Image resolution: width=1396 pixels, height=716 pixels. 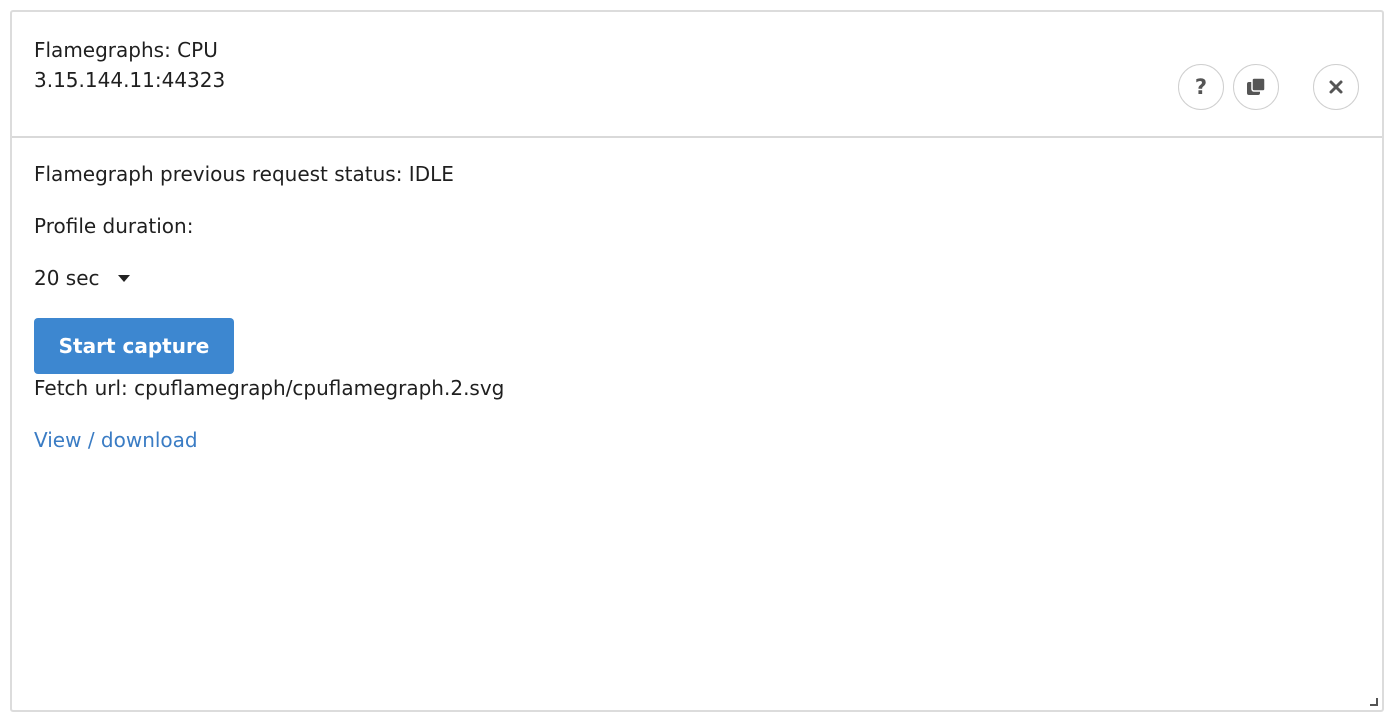 I want to click on request-status-text: Flamegraph previous request status: IDLE, so click(x=244, y=174).